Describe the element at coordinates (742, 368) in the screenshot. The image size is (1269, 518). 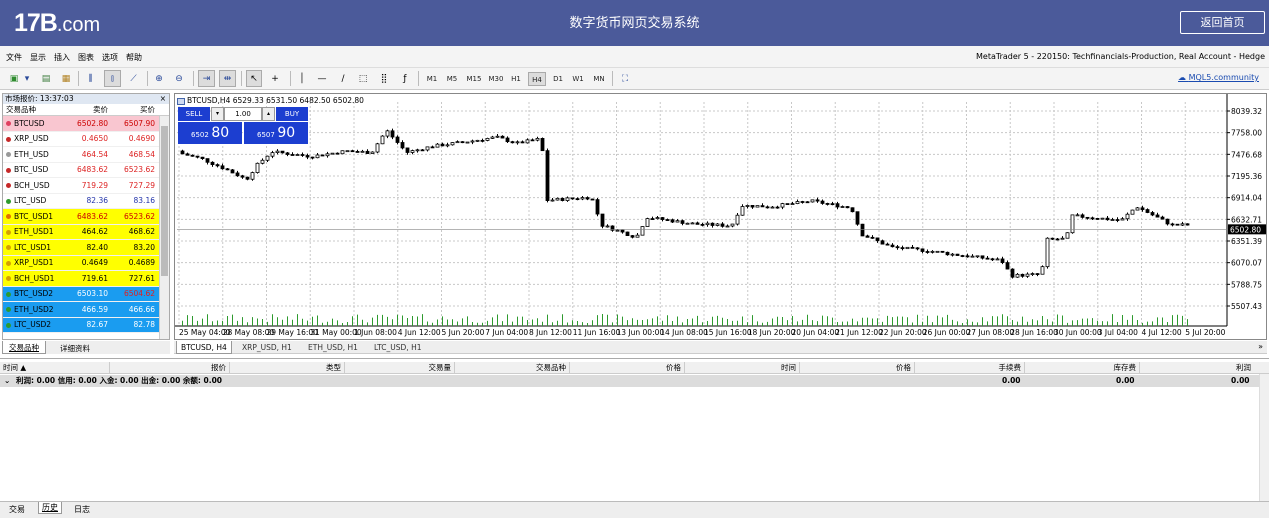
I see `col-close-time: 时间` at that location.